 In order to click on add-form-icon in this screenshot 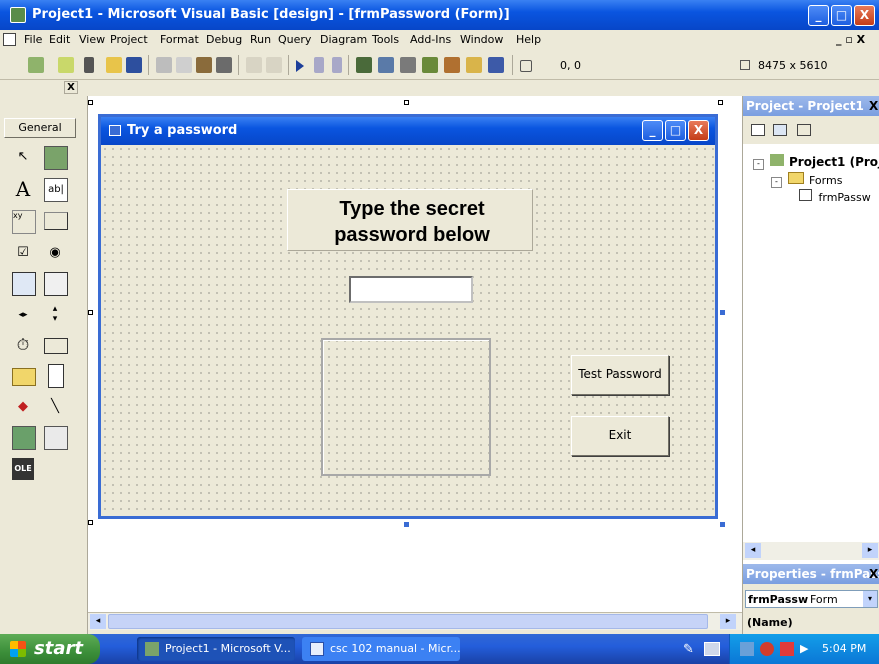, I will do `click(66, 65)`.